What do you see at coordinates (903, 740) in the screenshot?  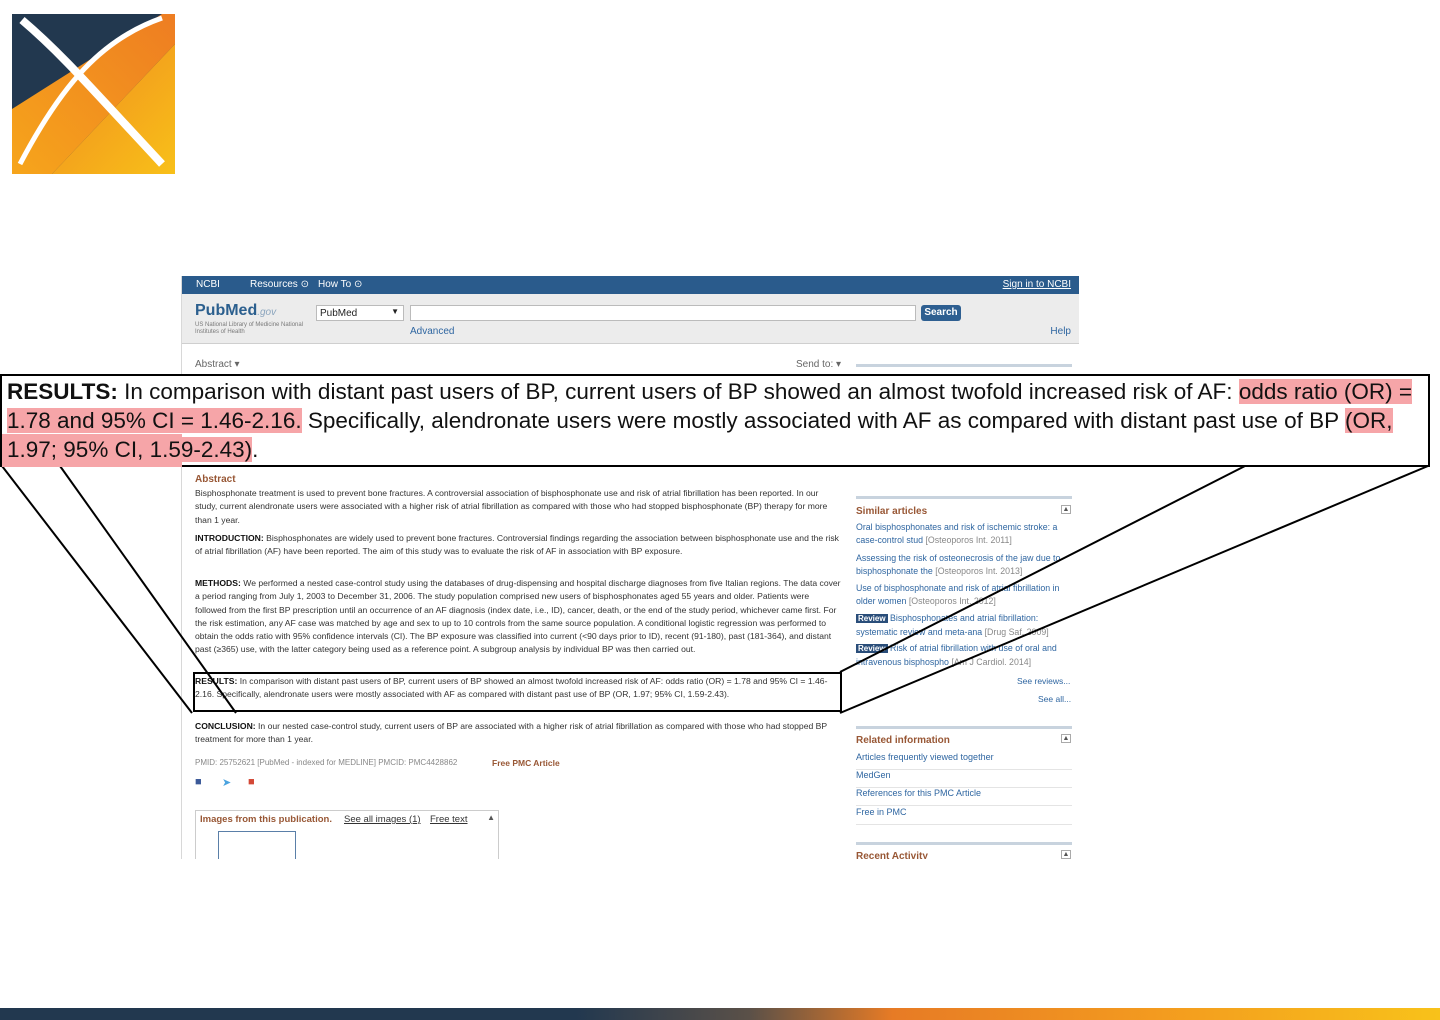 I see `related-information-title: Related information` at bounding box center [903, 740].